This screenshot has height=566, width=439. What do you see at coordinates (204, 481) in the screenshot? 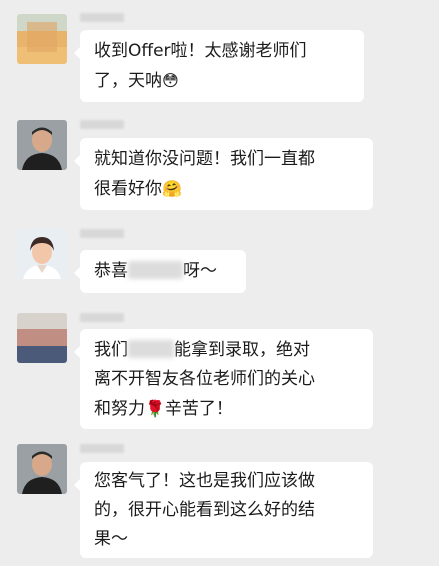
I see `message-text: 您客气了！这也是我们应该做` at bounding box center [204, 481].